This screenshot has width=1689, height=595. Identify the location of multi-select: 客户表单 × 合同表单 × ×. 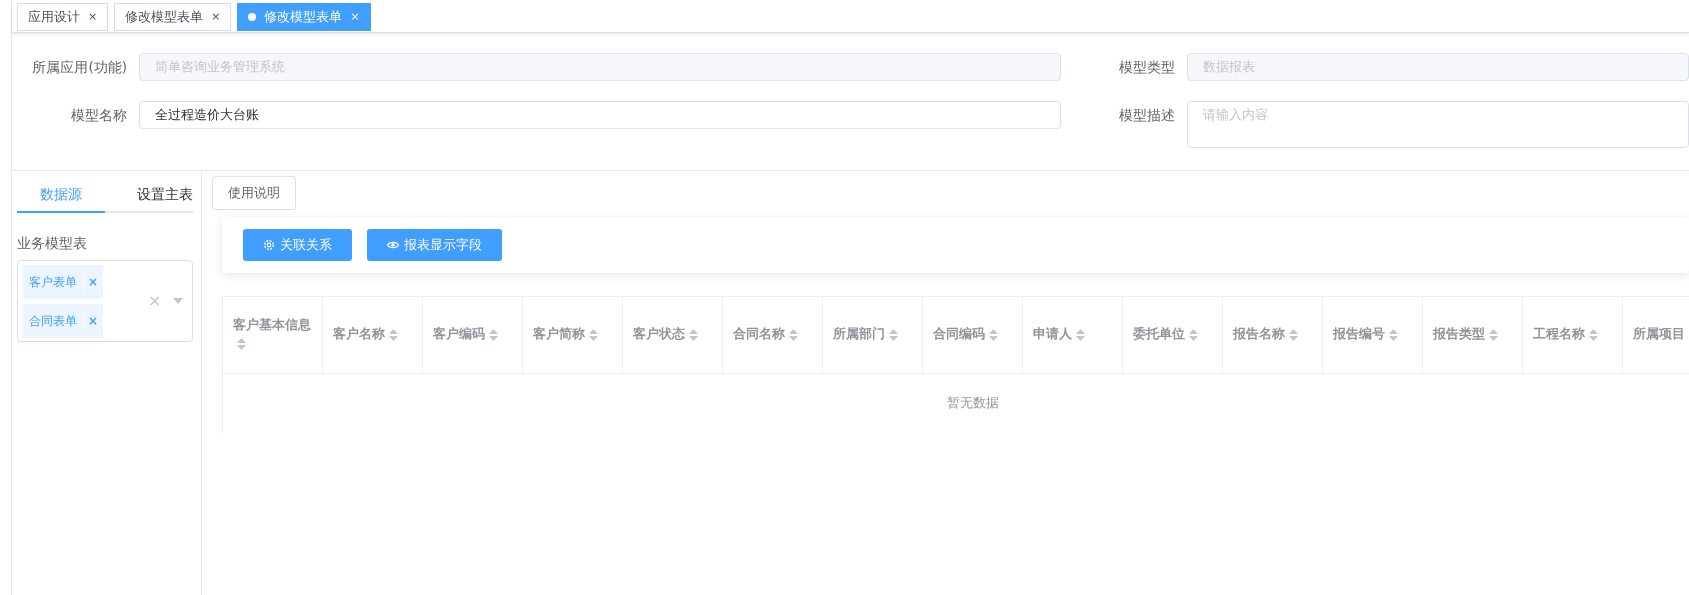
(105, 301).